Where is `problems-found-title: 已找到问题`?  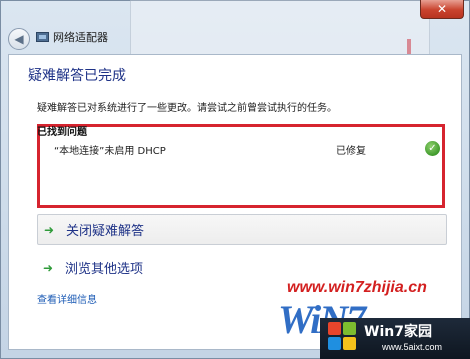 problems-found-title: 已找到问题 is located at coordinates (62, 132).